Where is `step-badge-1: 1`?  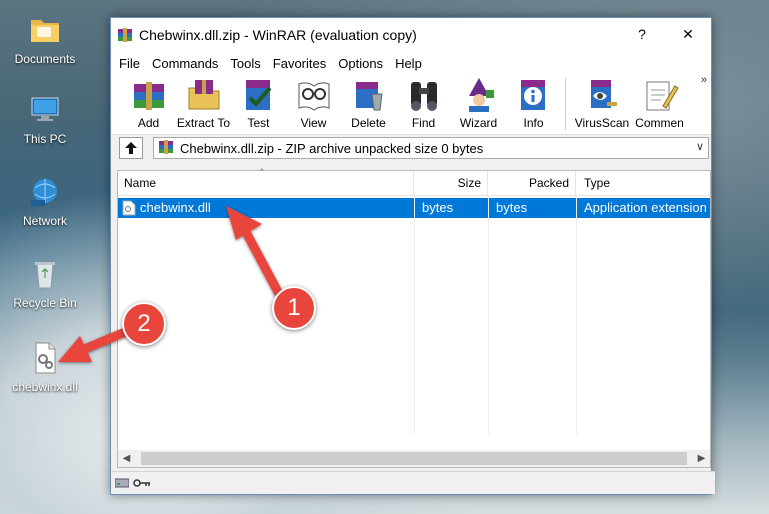 step-badge-1: 1 is located at coordinates (294, 308).